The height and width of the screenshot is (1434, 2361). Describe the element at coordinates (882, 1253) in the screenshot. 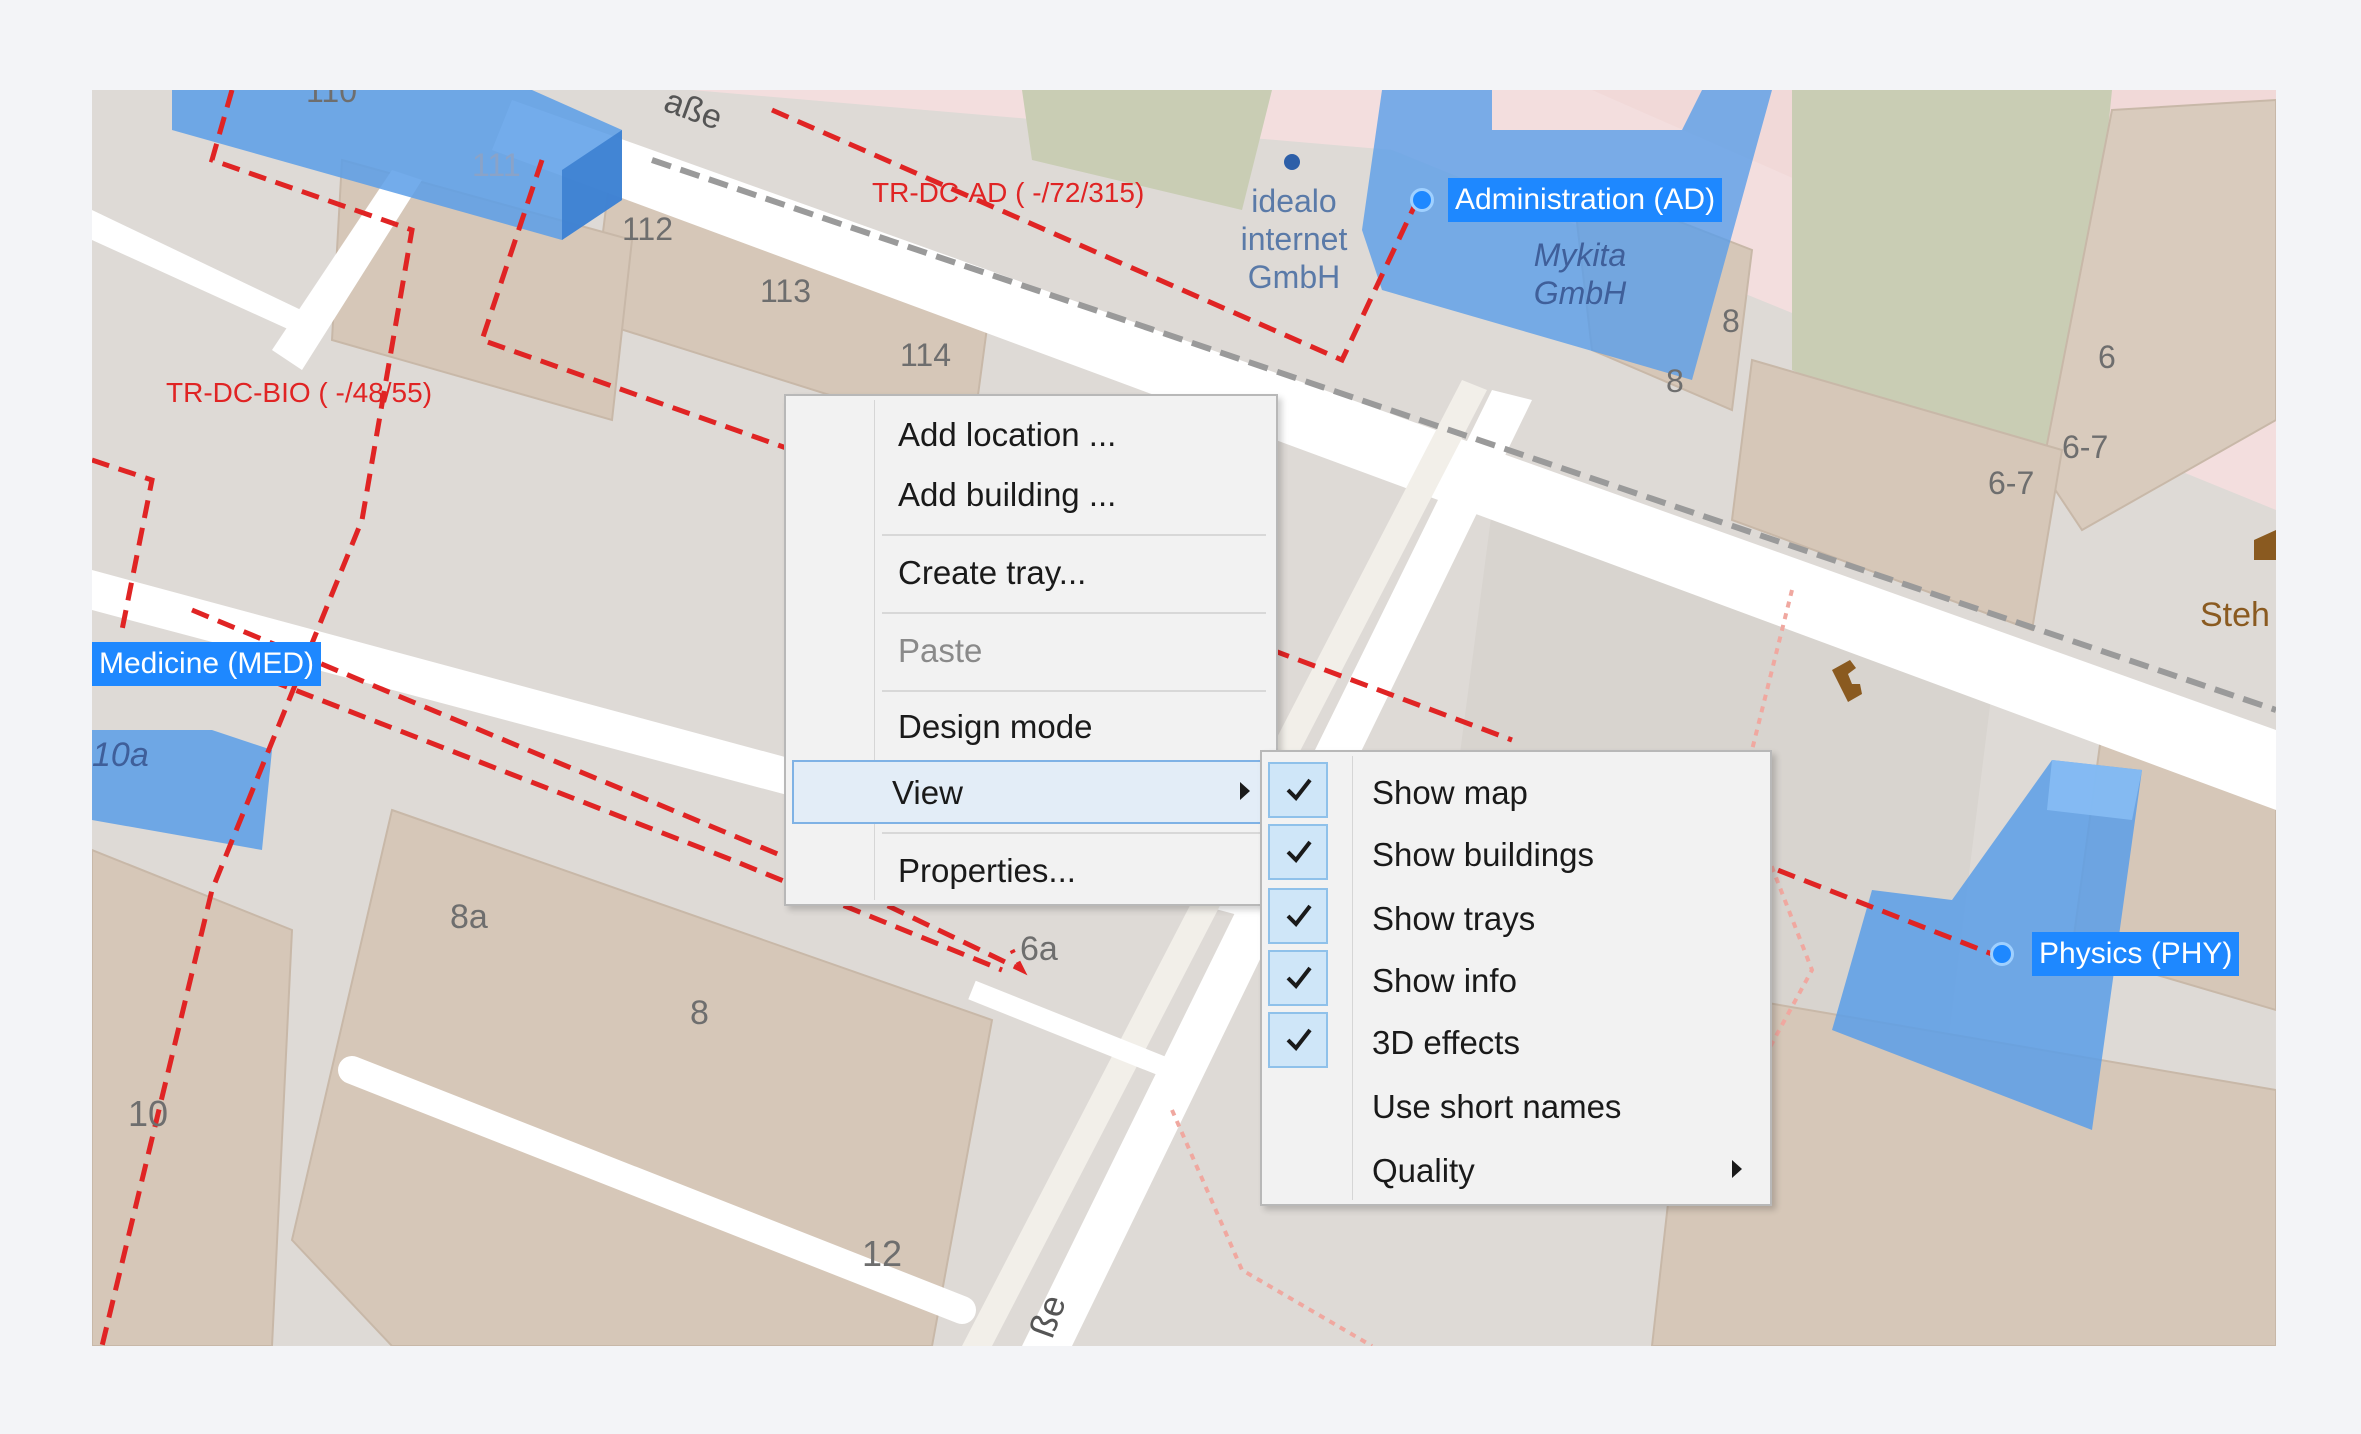

I see `house-number: 12` at that location.